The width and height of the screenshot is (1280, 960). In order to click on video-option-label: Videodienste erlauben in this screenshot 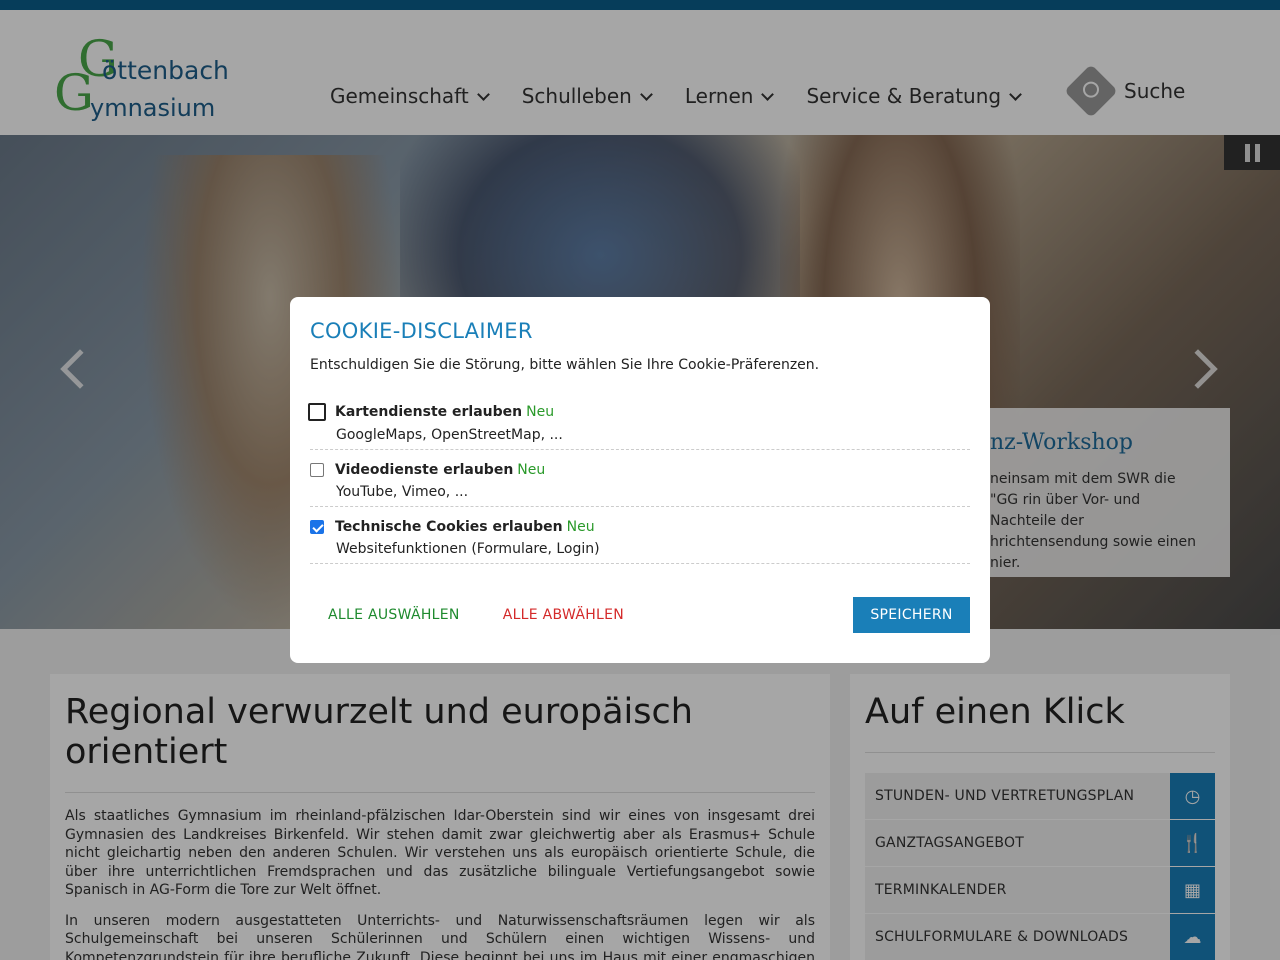, I will do `click(424, 470)`.